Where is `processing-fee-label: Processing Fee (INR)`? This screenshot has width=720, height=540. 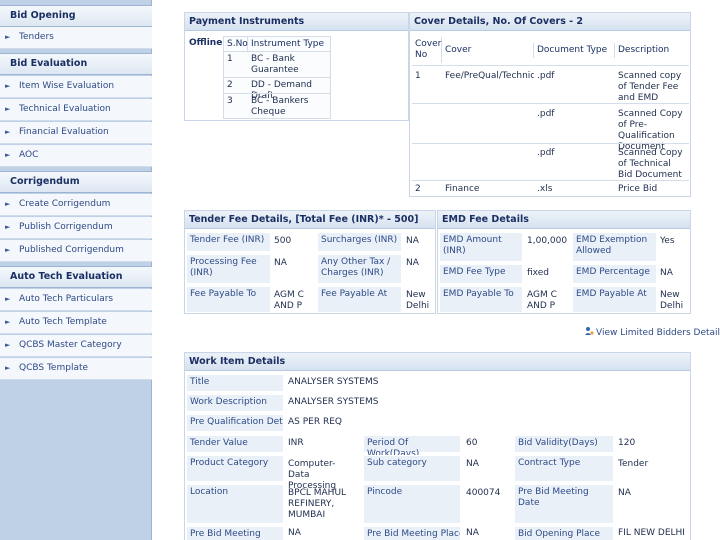
processing-fee-label: Processing Fee (INR) is located at coordinates (228, 269).